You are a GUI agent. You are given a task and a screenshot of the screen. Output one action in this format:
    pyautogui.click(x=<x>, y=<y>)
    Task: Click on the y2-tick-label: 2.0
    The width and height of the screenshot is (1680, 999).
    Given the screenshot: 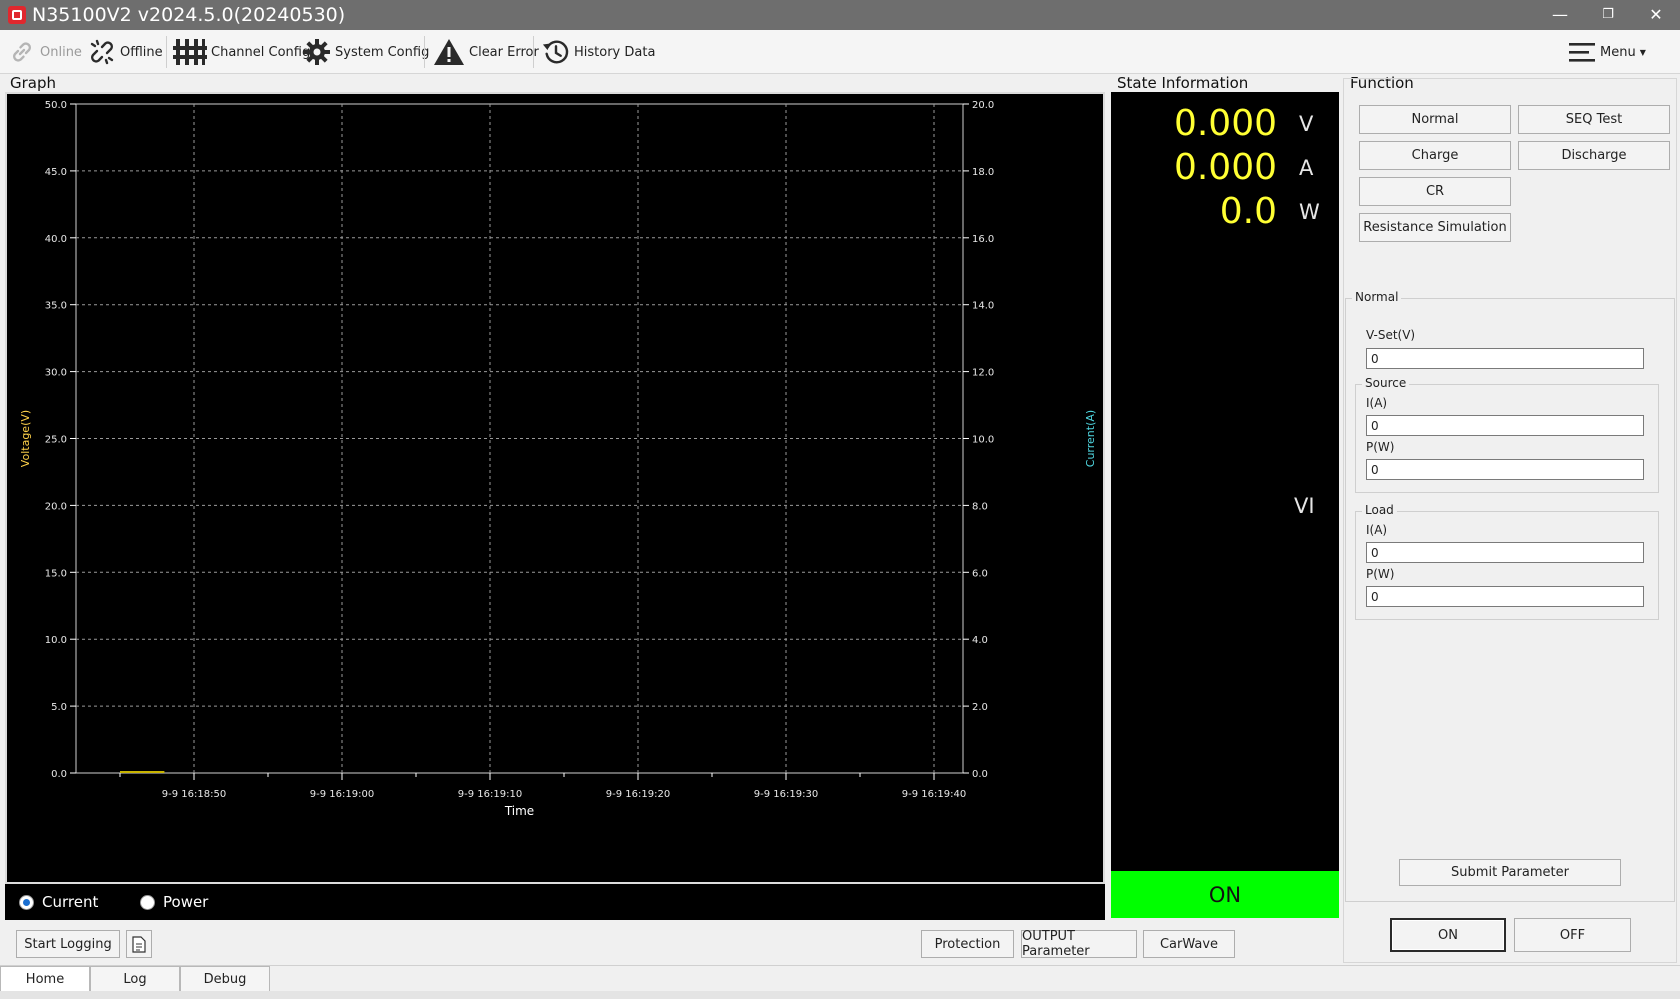 What is the action you would take?
    pyautogui.click(x=980, y=707)
    